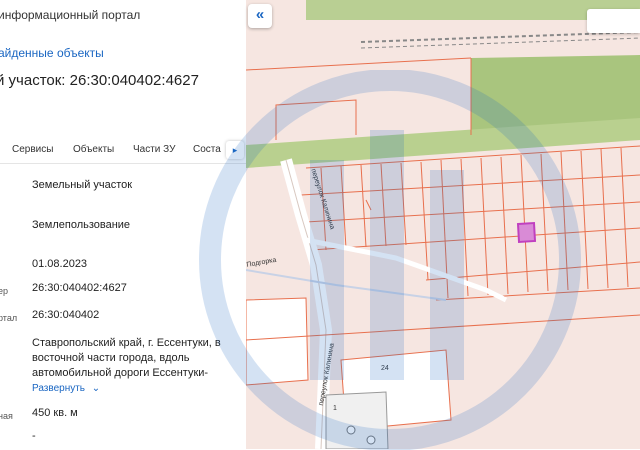 Image resolution: width=640 pixels, height=450 pixels. I want to click on row-label-area: ная, so click(6, 416).